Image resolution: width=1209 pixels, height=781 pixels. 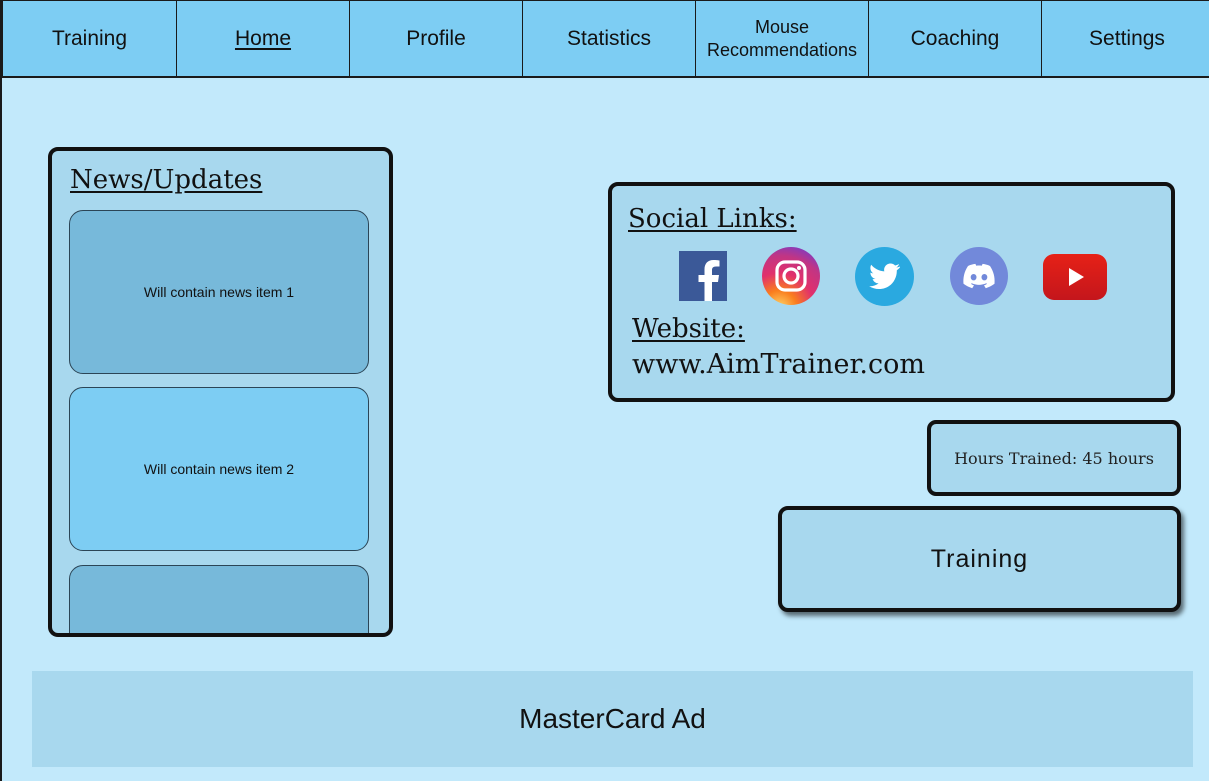 What do you see at coordinates (688, 329) in the screenshot?
I see `website-title: Website:` at bounding box center [688, 329].